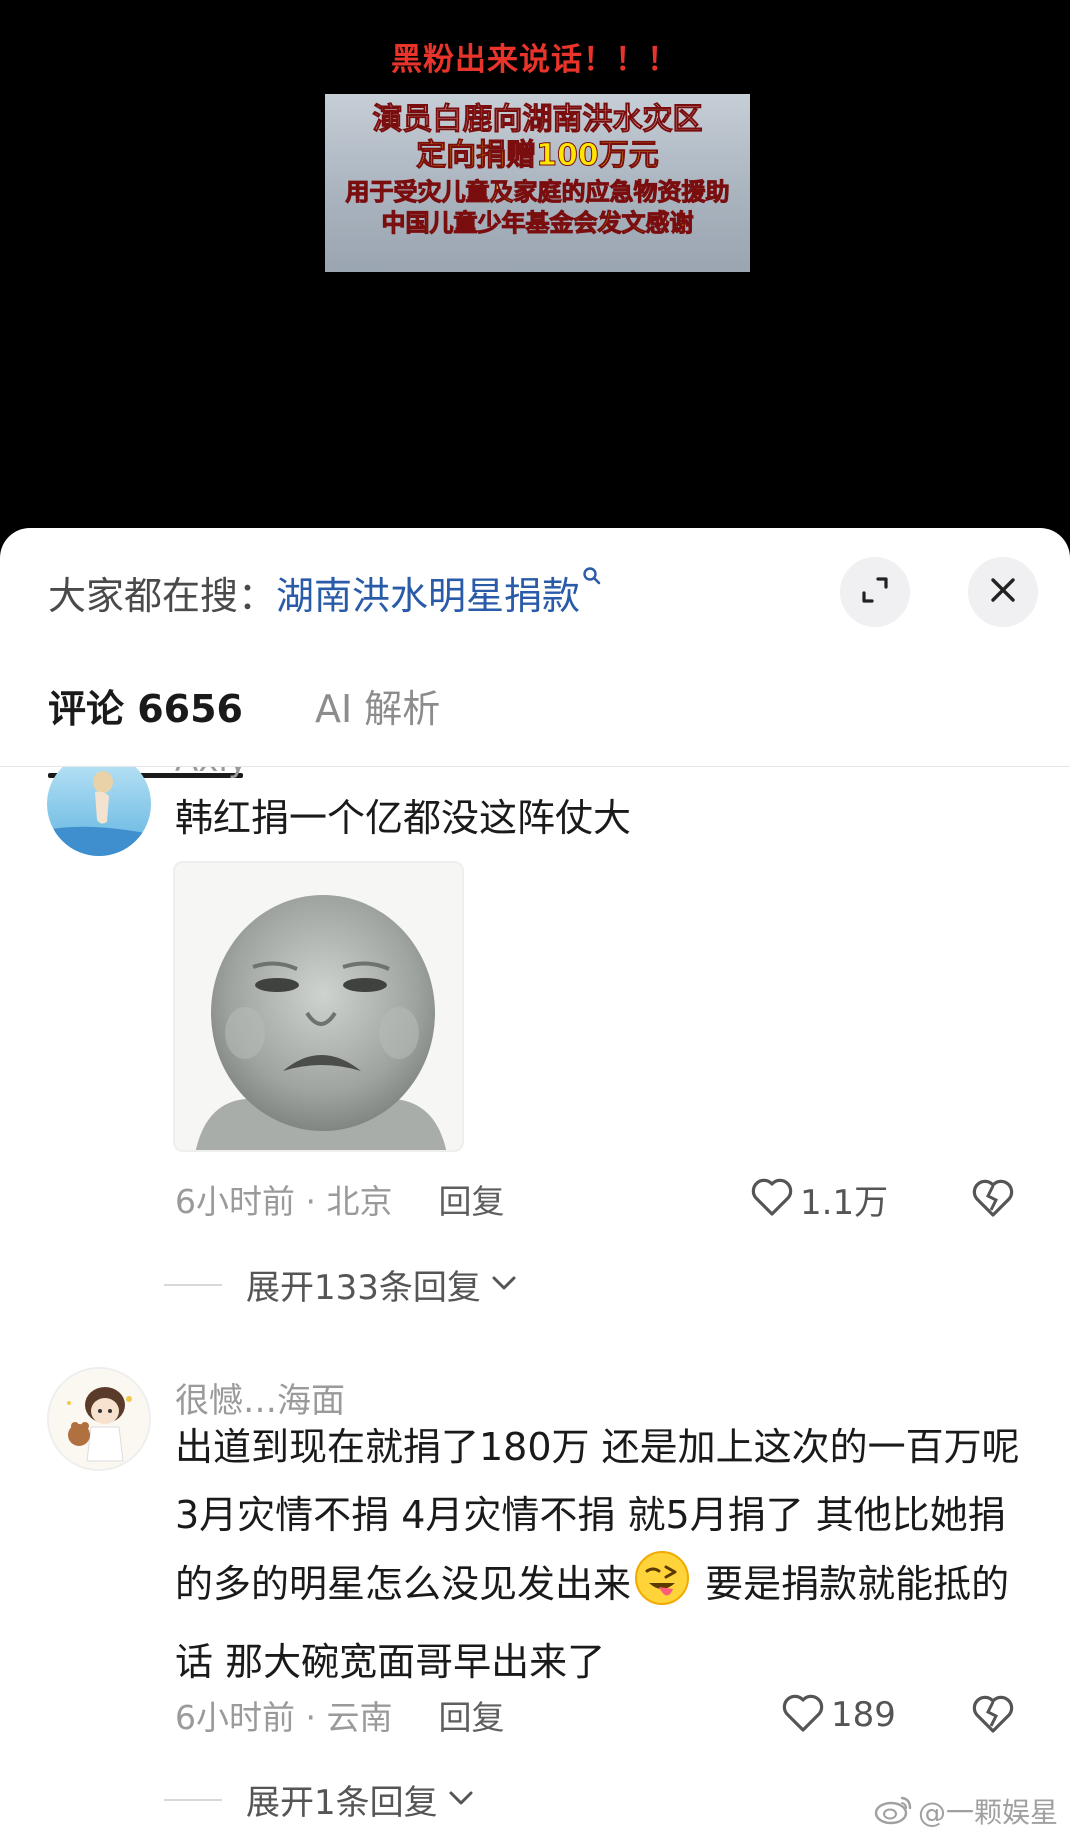 The image size is (1070, 1835). Describe the element at coordinates (605, 1199) in the screenshot. I see `comment-meta: 6小时前 · 北京 回复 1.1万` at that location.